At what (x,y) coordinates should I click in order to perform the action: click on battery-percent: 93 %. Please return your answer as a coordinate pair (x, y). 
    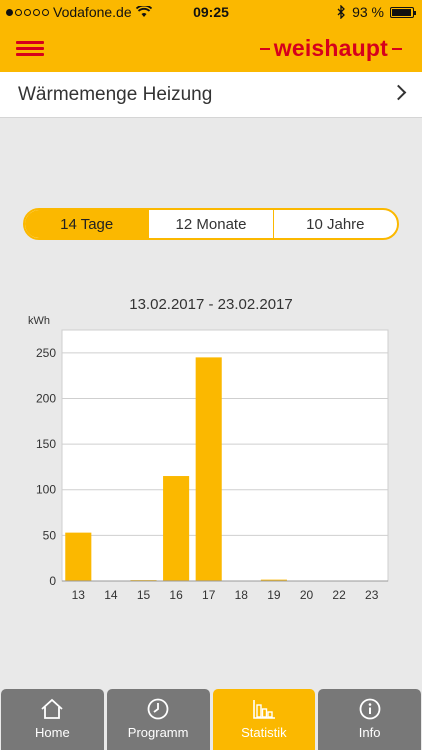
    Looking at the image, I should click on (368, 12).